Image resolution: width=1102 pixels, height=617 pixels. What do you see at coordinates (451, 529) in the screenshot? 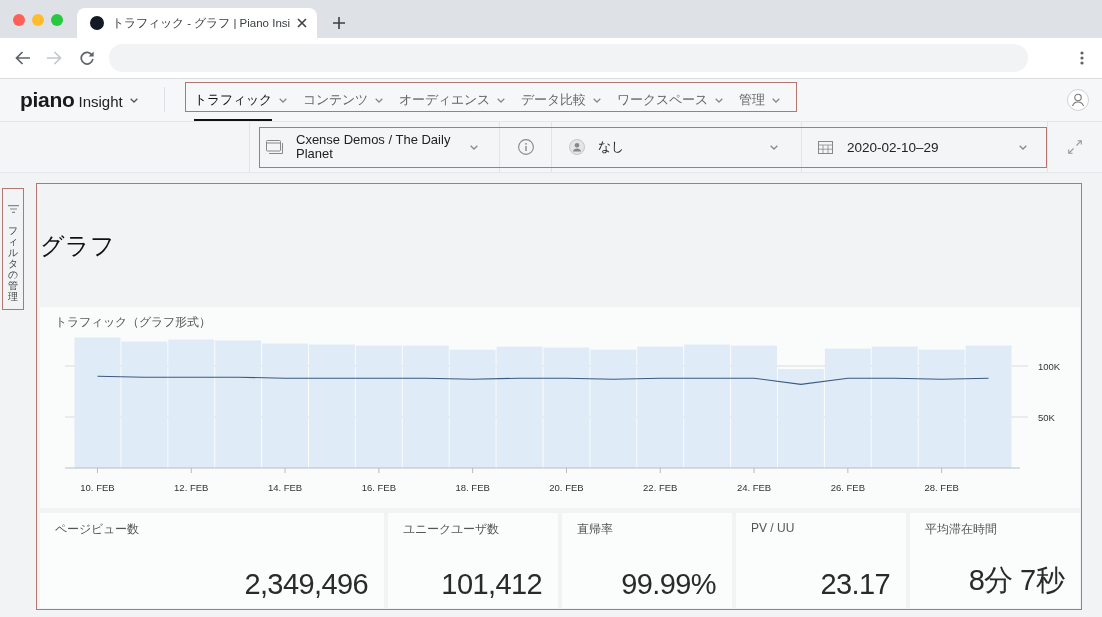
I see `metric-label: ユニークユーザ数` at bounding box center [451, 529].